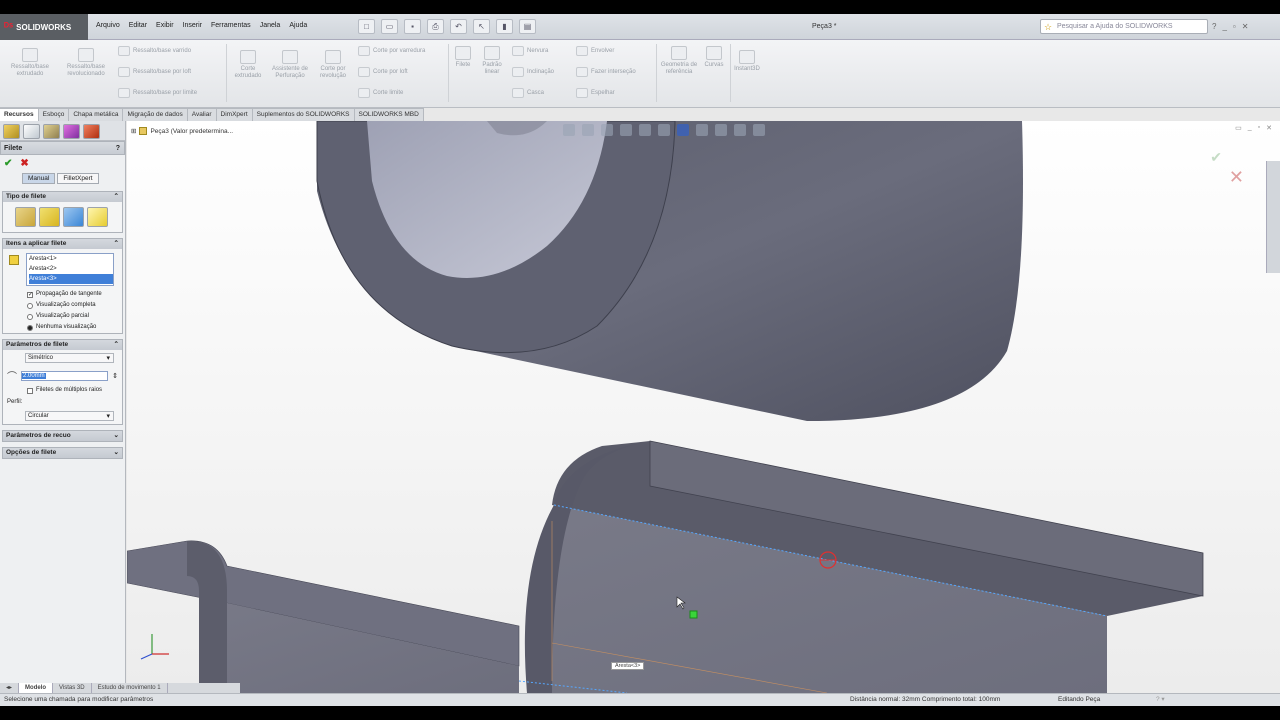  Describe the element at coordinates (607, 130) in the screenshot. I see `previous-view-icon` at that location.